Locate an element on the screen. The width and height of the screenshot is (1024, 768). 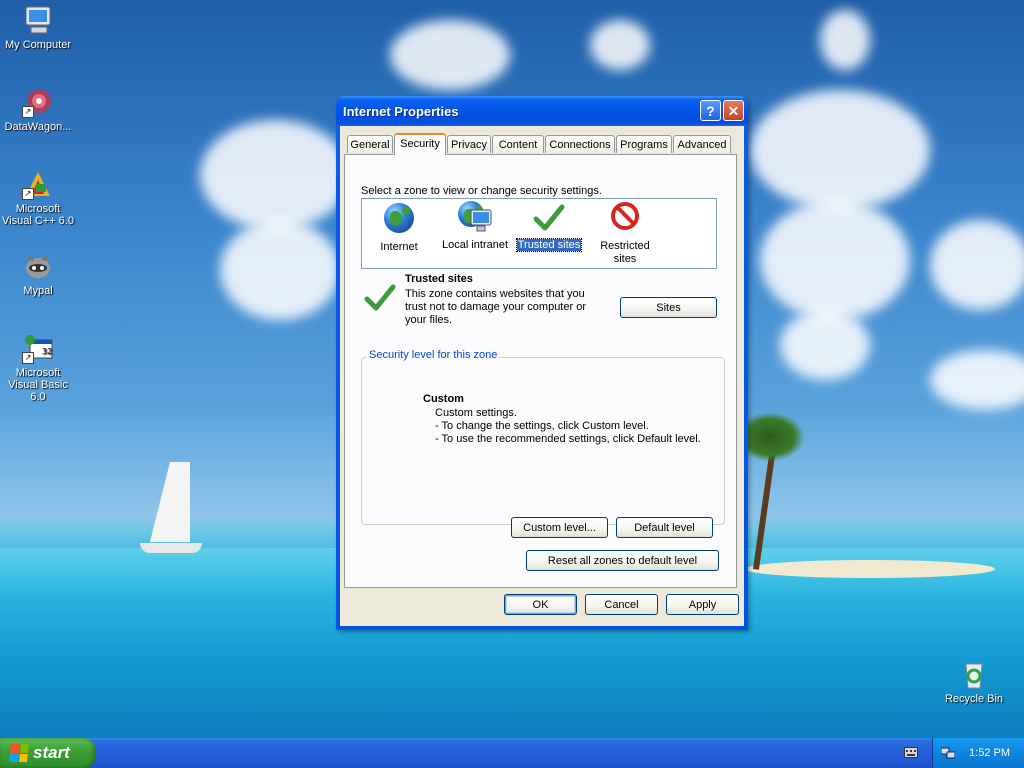
desktop-icon-mypal: Mypal is located at coordinates (38, 273).